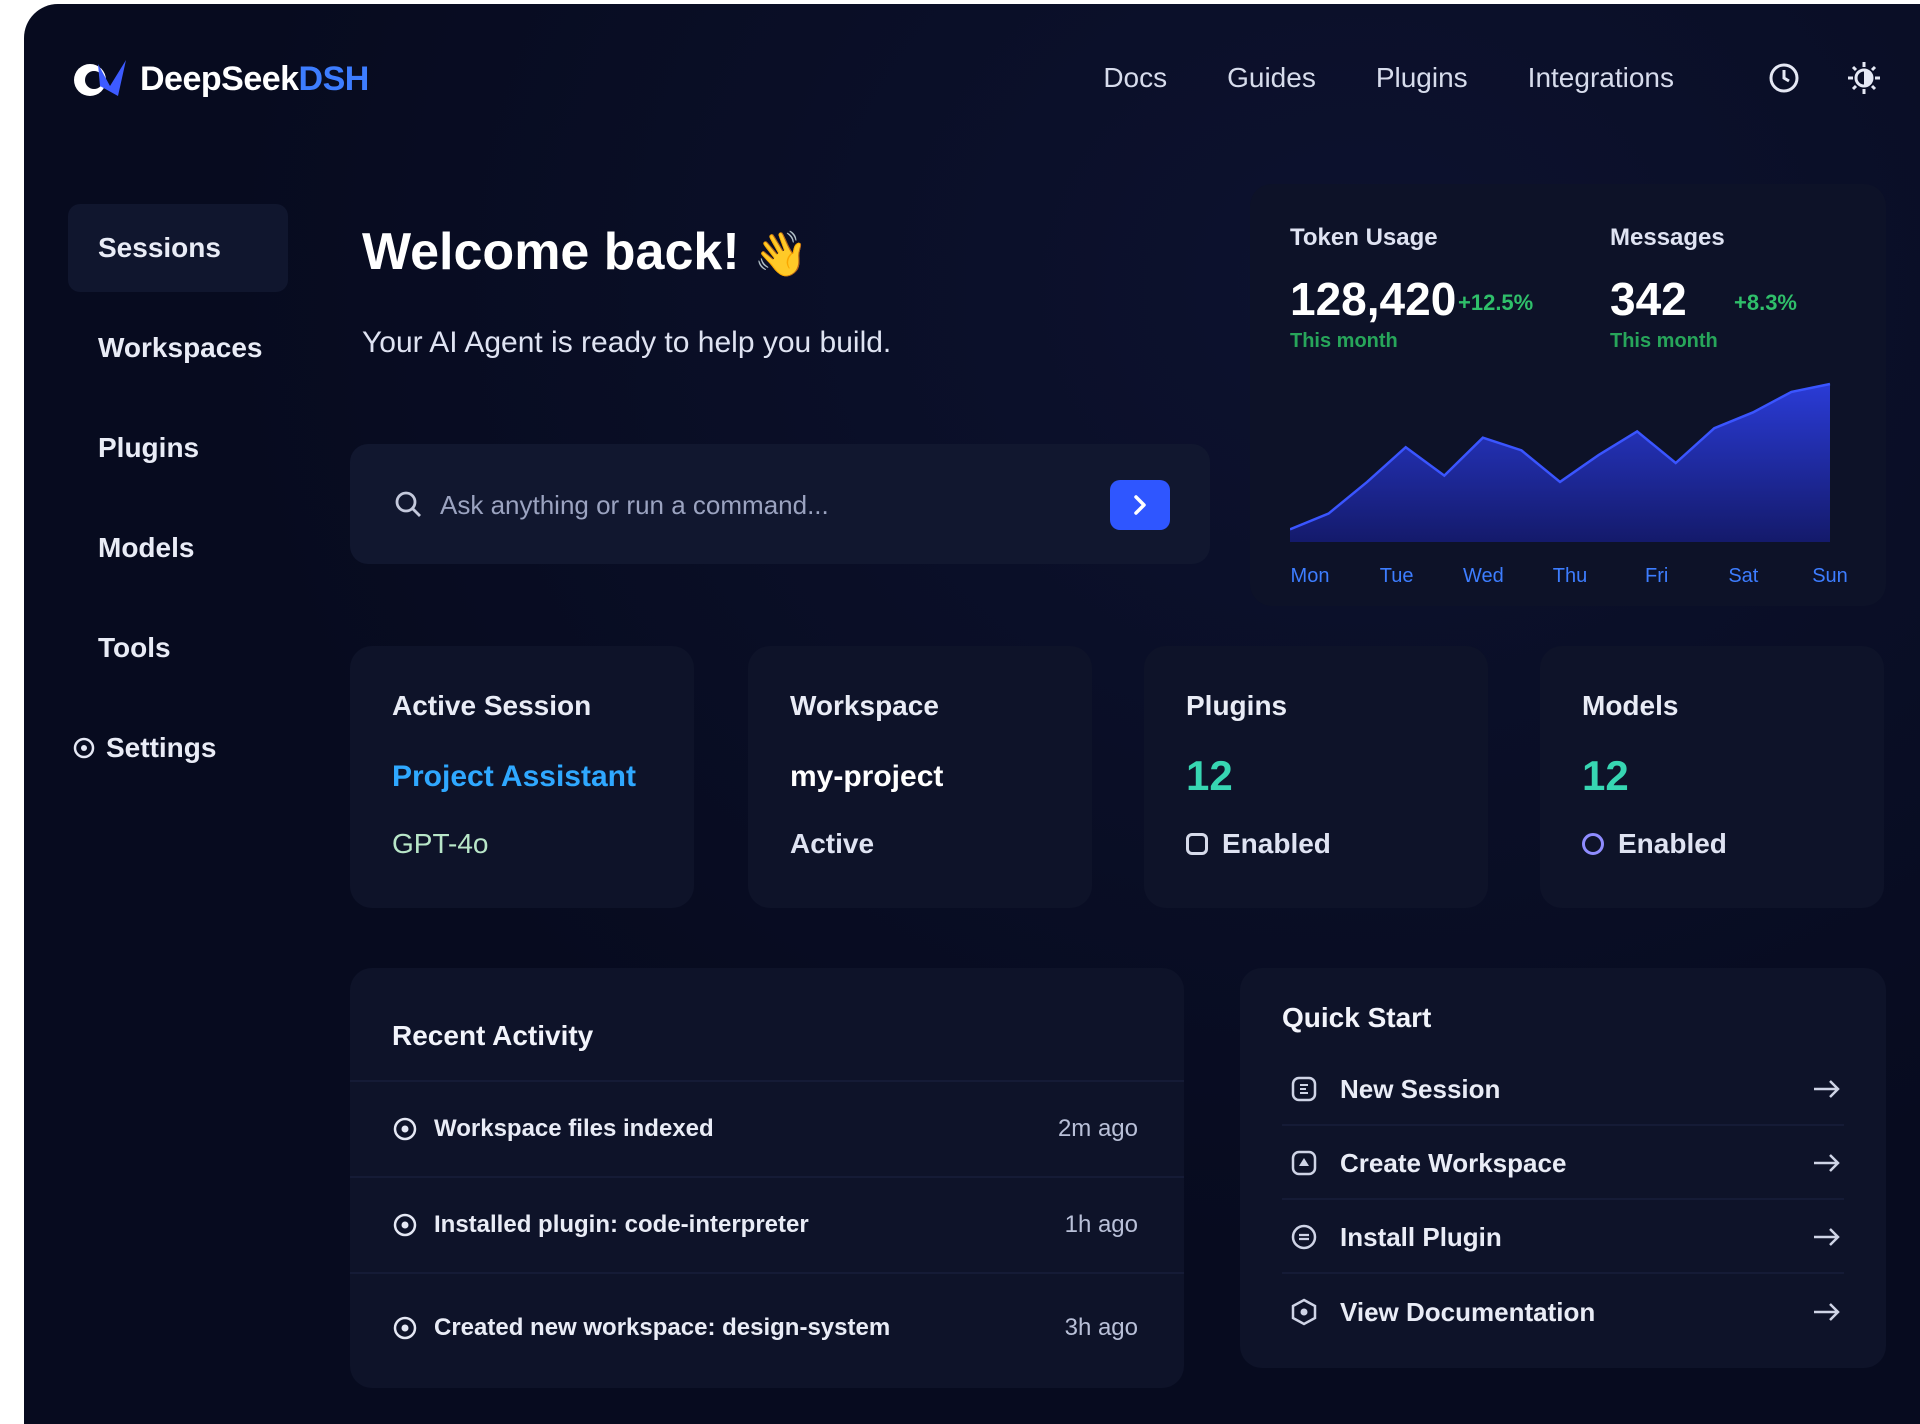 The height and width of the screenshot is (1424, 1920). I want to click on sidebar-item-label: Settings, so click(161, 747).